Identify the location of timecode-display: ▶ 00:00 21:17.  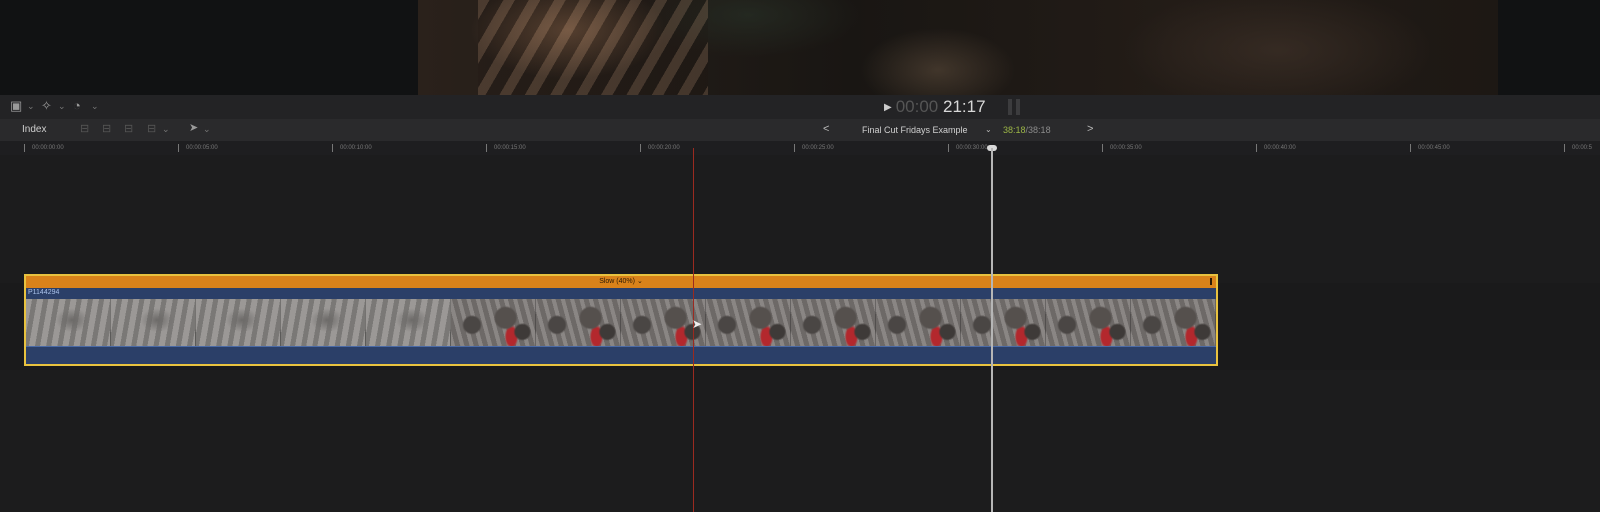
(935, 107).